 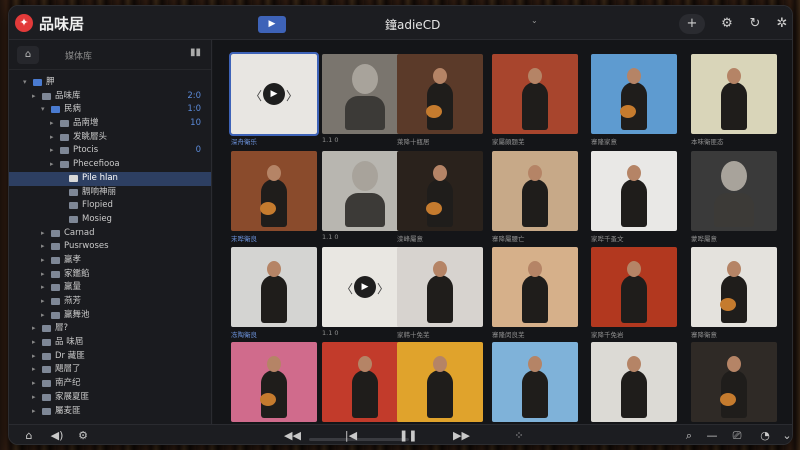 I want to click on sidebar-tree-item: ▸ 羸舞池, so click(x=110, y=316).